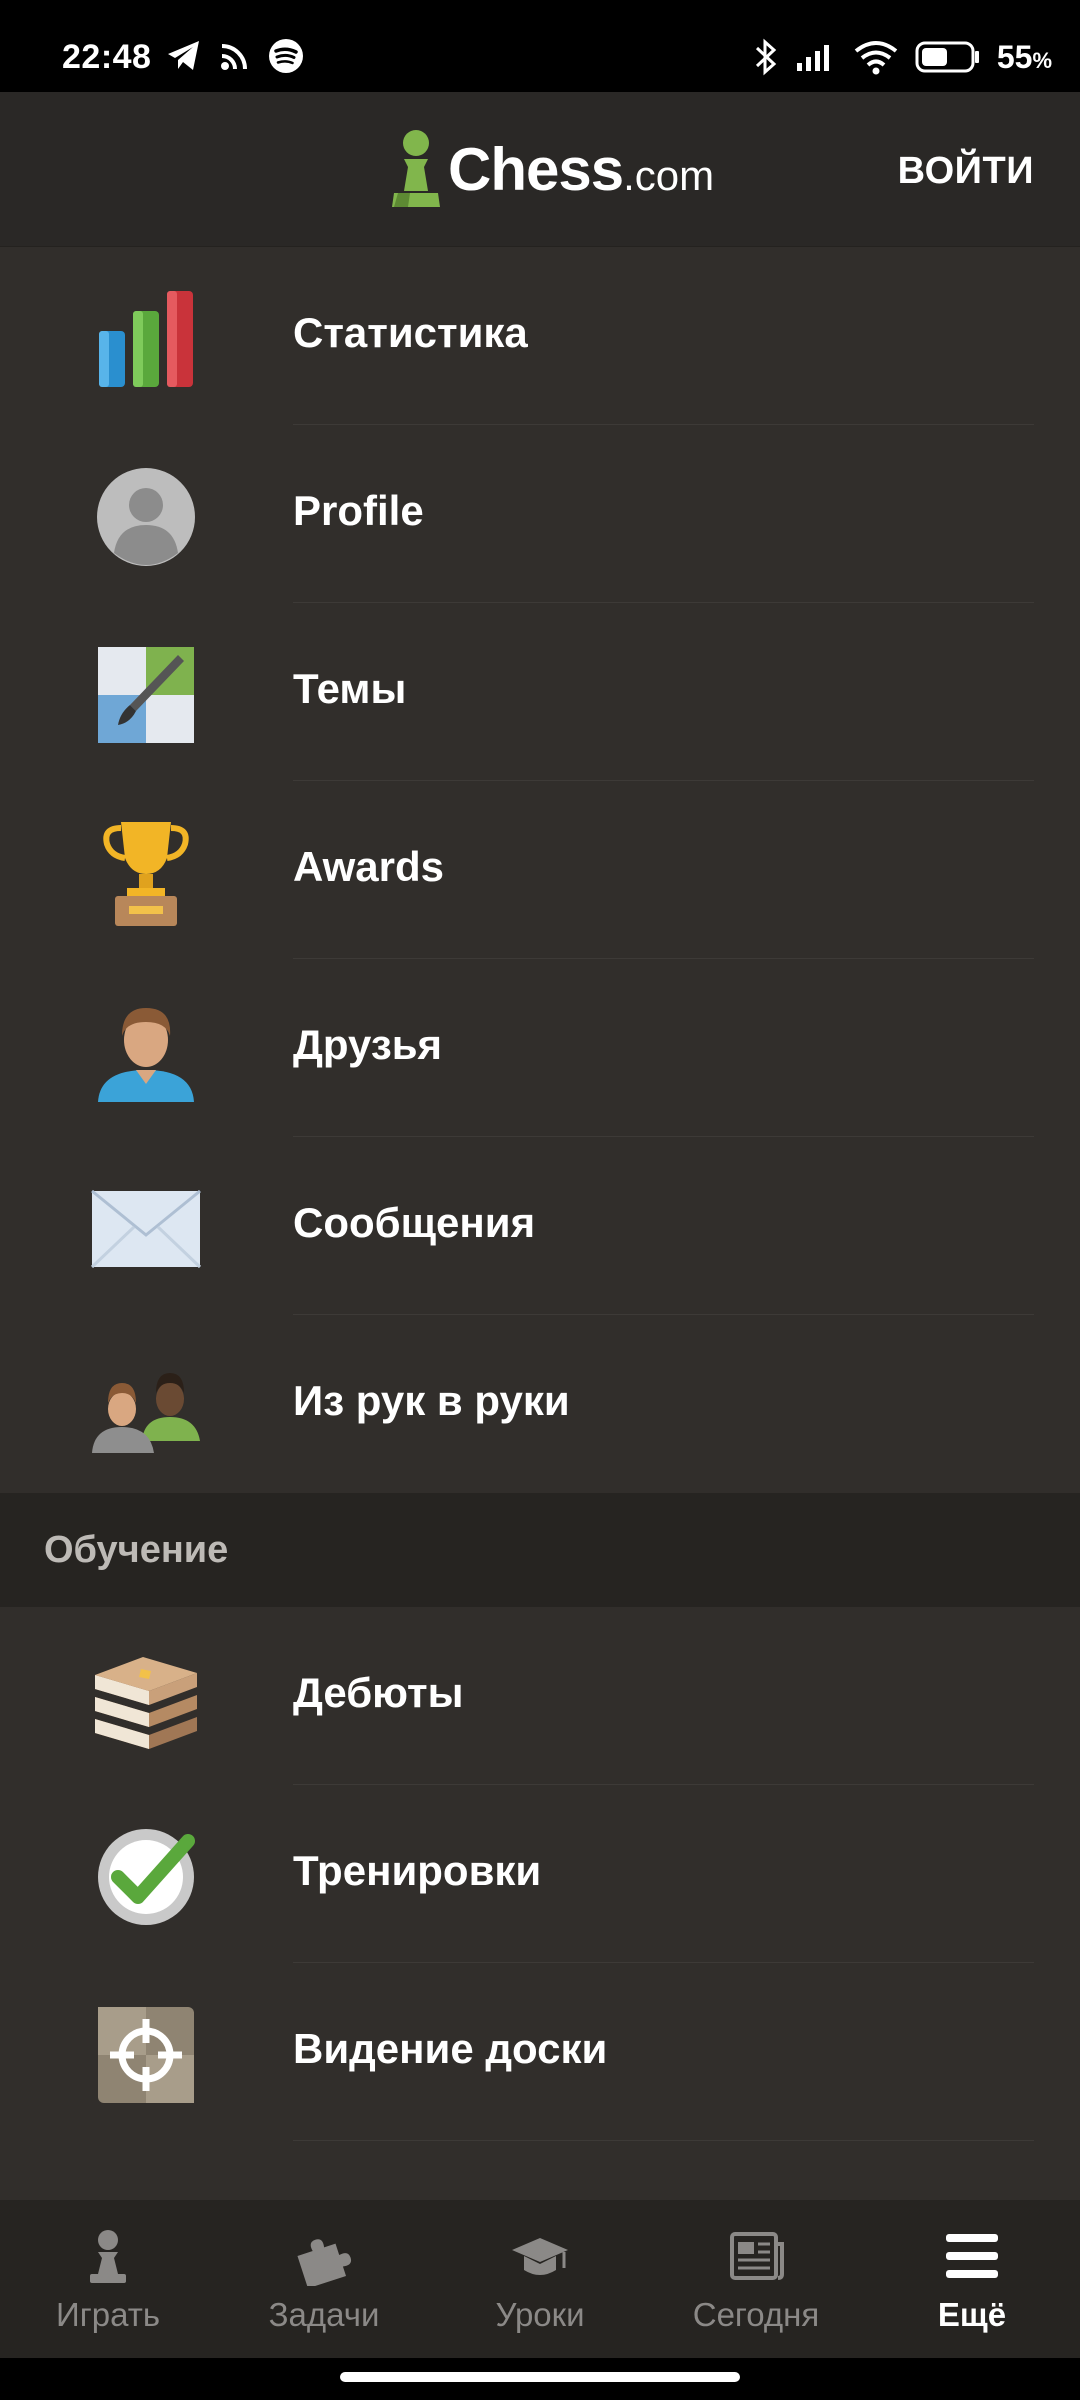  Describe the element at coordinates (540, 514) in the screenshot. I see `menu-item-profile: Profile` at that location.